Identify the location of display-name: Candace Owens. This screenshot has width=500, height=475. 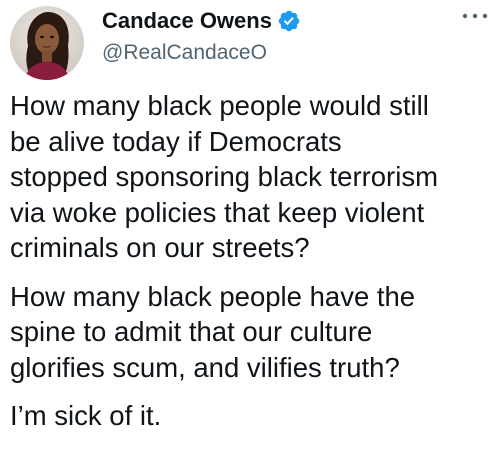
(187, 21).